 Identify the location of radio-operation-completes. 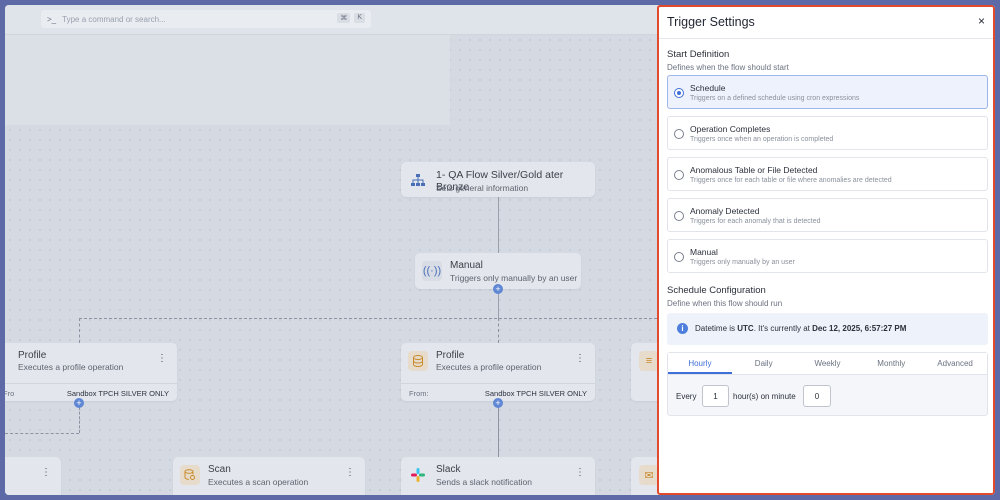
(679, 134).